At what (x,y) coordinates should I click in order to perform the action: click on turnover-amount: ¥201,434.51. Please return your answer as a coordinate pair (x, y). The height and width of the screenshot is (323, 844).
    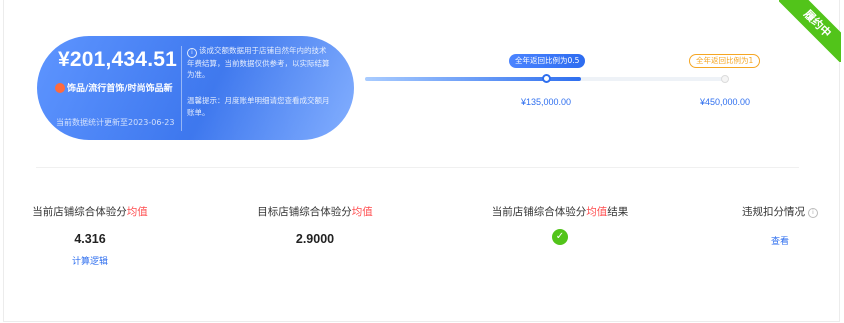
    Looking at the image, I should click on (117, 59).